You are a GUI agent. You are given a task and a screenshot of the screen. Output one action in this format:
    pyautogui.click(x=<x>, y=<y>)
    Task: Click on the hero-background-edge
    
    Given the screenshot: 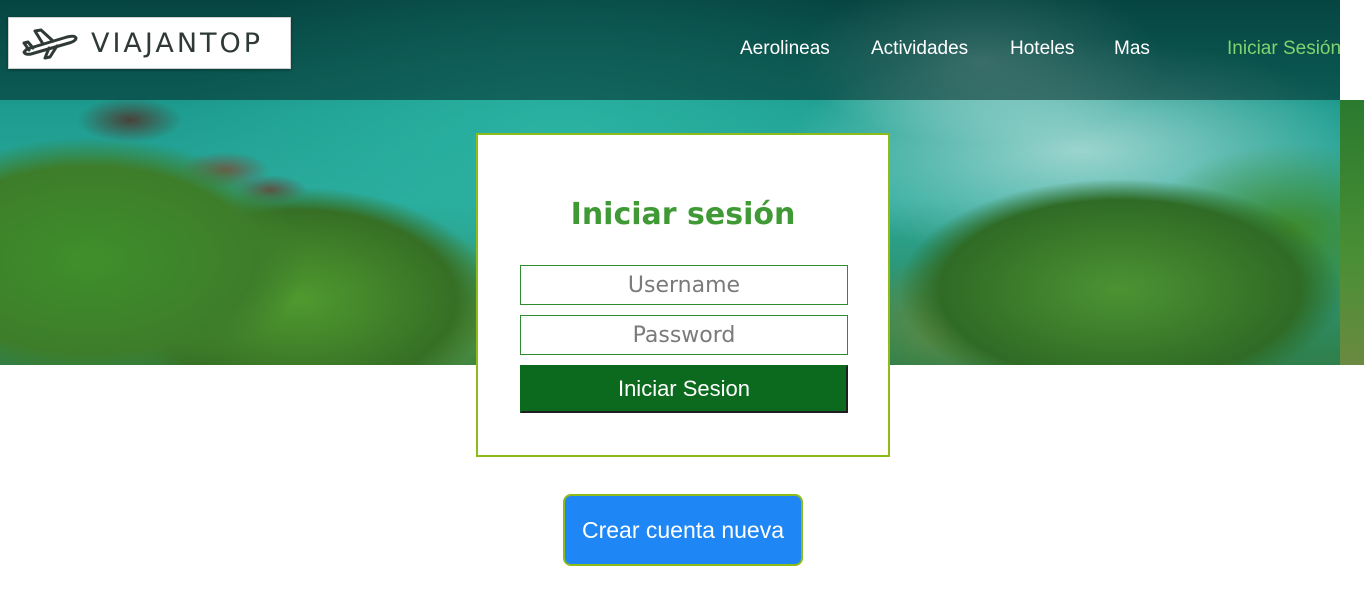 What is the action you would take?
    pyautogui.click(x=1352, y=232)
    